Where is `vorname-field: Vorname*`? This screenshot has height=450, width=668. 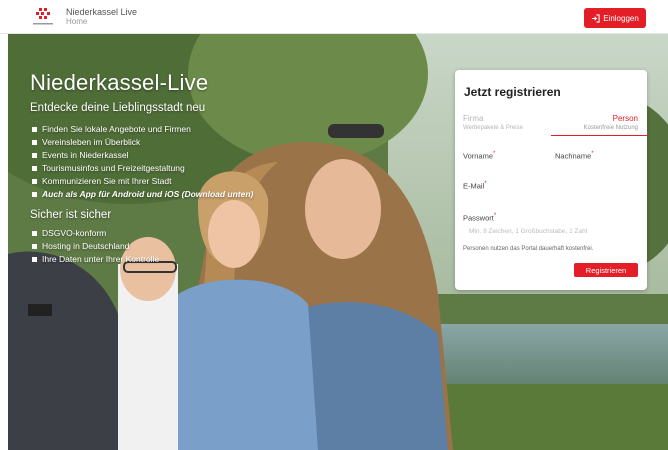 vorname-field: Vorname* is located at coordinates (479, 156).